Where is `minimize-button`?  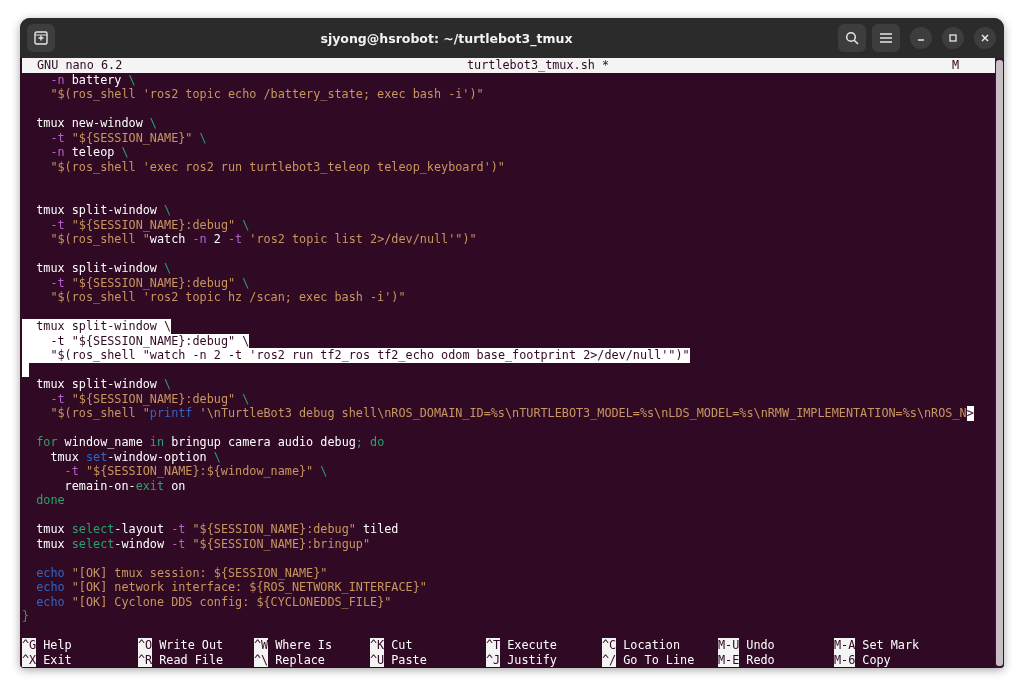
minimize-button is located at coordinates (921, 38).